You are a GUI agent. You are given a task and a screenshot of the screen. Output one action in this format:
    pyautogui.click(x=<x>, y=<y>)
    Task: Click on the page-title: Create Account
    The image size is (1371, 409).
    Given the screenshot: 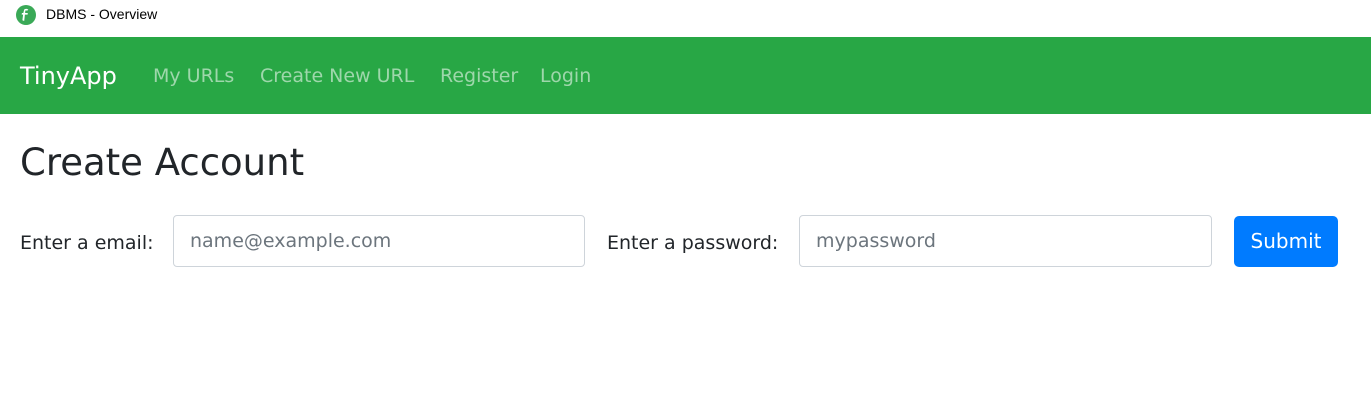 What is the action you would take?
    pyautogui.click(x=162, y=162)
    